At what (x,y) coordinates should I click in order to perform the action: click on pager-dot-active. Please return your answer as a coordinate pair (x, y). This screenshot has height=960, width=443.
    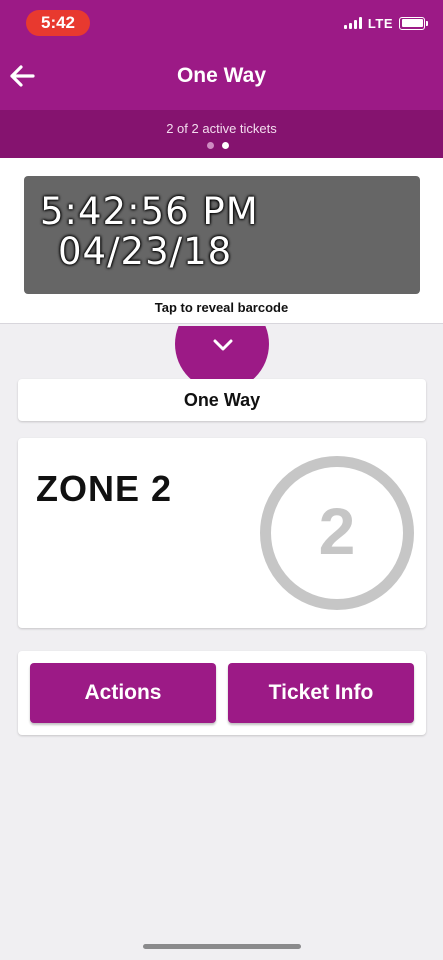
    Looking at the image, I should click on (225, 145).